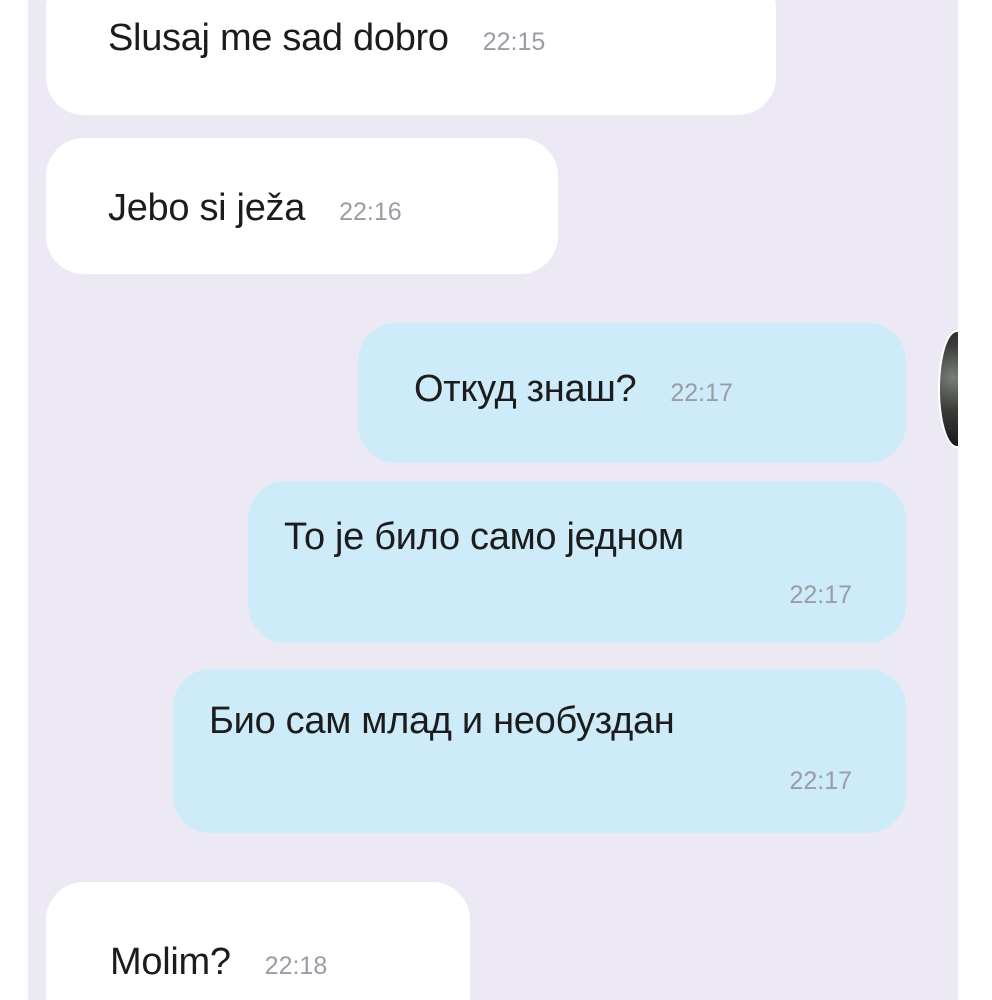  I want to click on message-text: Molim?, so click(170, 962).